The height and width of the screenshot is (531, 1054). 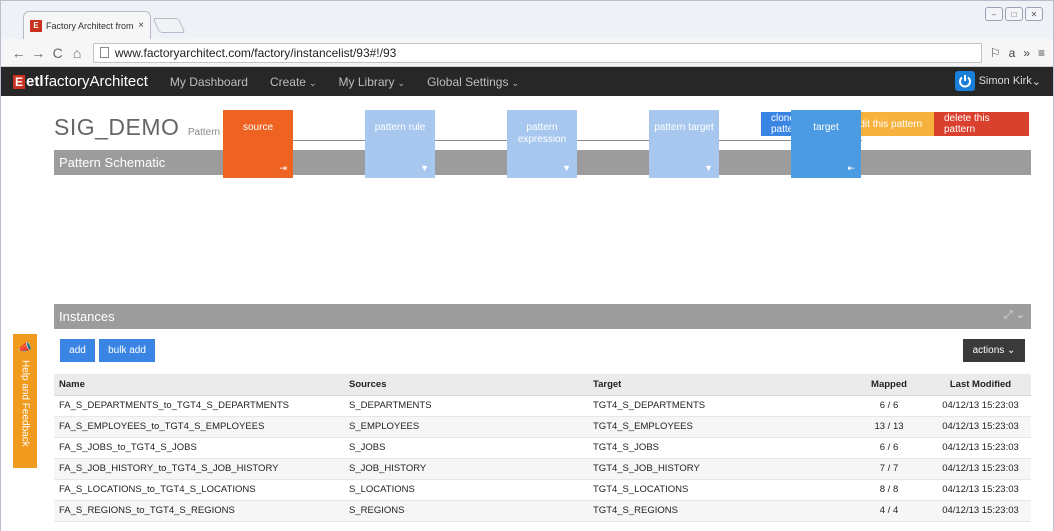 I want to click on instance-mapped: 13 / 13, so click(x=889, y=427).